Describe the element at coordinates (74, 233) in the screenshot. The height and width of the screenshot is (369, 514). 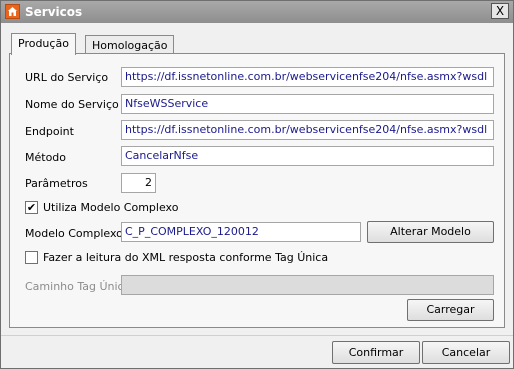
I see `complex-model-label: Modelo Complexo` at that location.